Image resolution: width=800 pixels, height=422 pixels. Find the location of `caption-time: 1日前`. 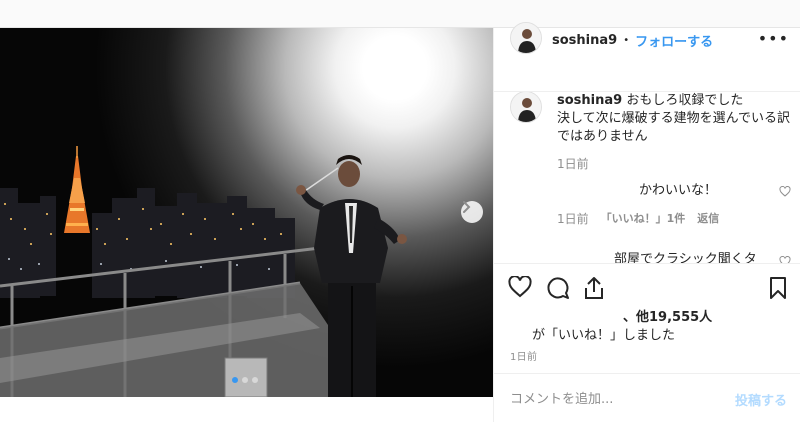

caption-time: 1日前 is located at coordinates (573, 164).